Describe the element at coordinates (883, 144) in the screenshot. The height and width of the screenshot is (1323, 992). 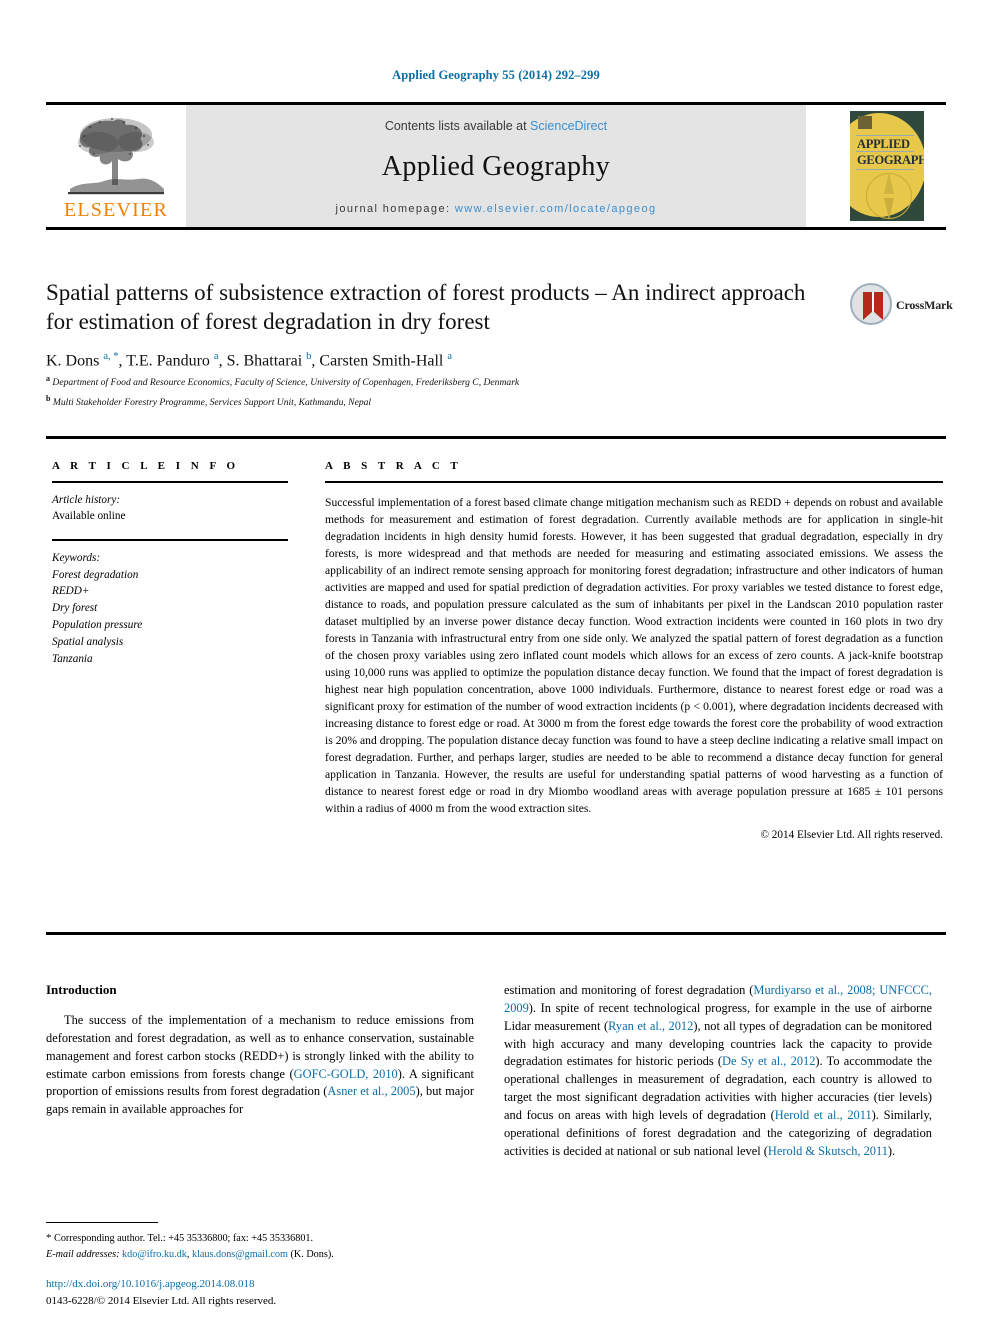
I see `cover-title-line-1: APPLIED` at that location.